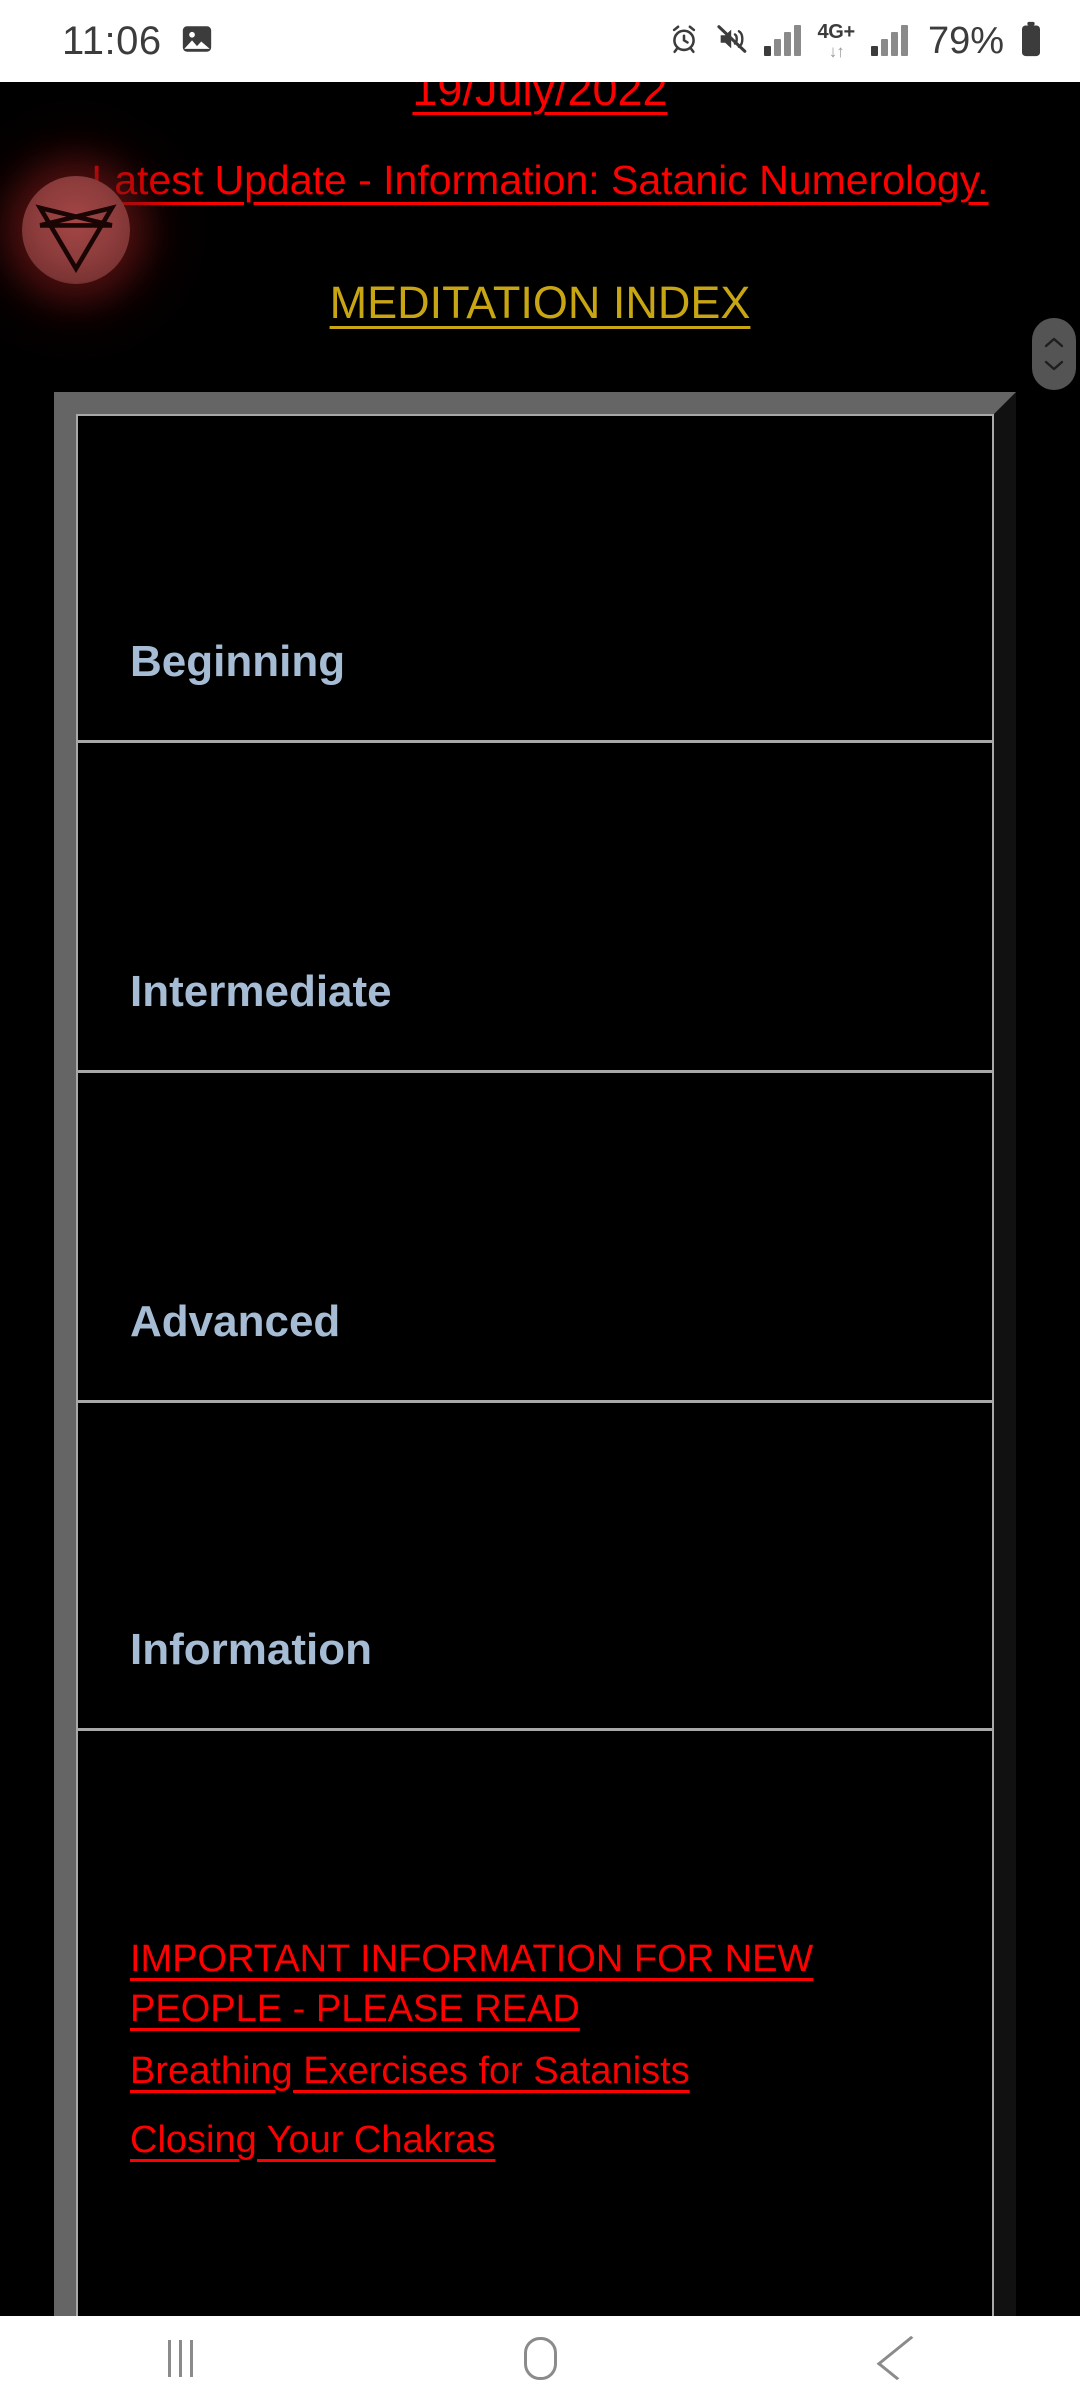 This screenshot has height=2400, width=1080. I want to click on network-type-indicator: 4G+ ↓↑, so click(836, 41).